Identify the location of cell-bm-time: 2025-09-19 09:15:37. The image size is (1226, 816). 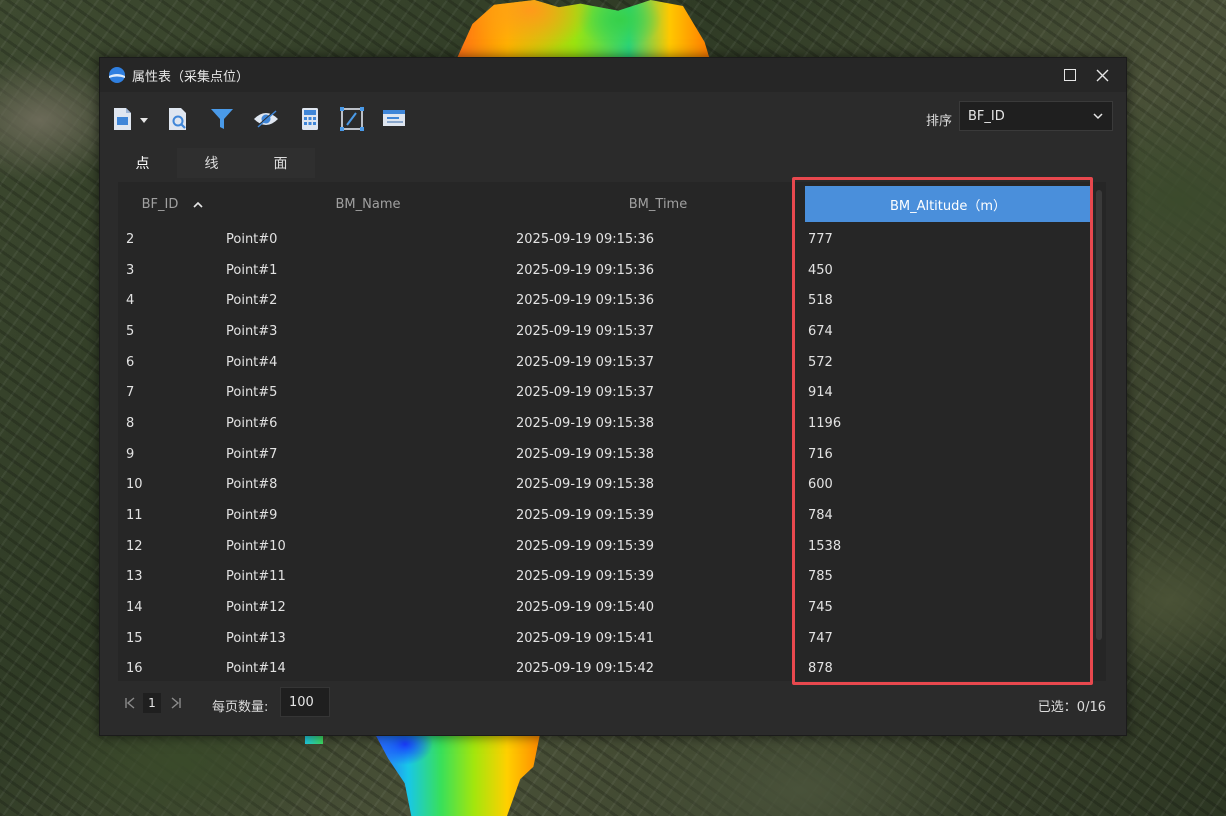
(585, 331).